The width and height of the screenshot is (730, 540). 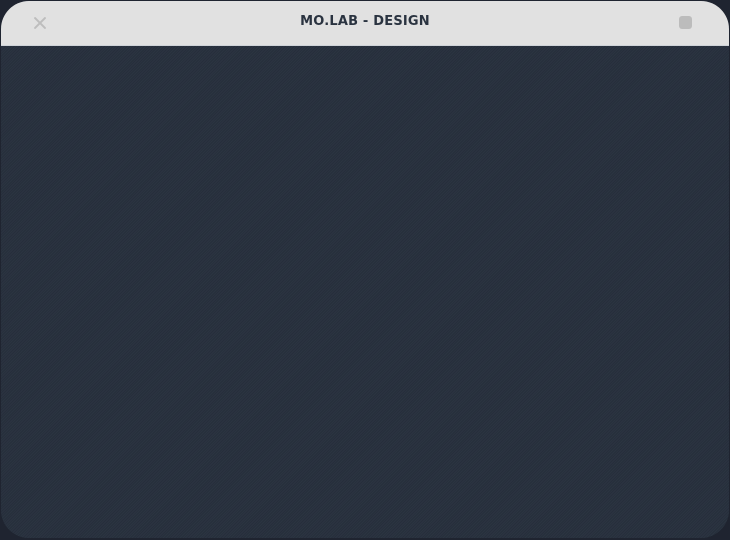 What do you see at coordinates (685, 22) in the screenshot?
I see `square-icon` at bounding box center [685, 22].